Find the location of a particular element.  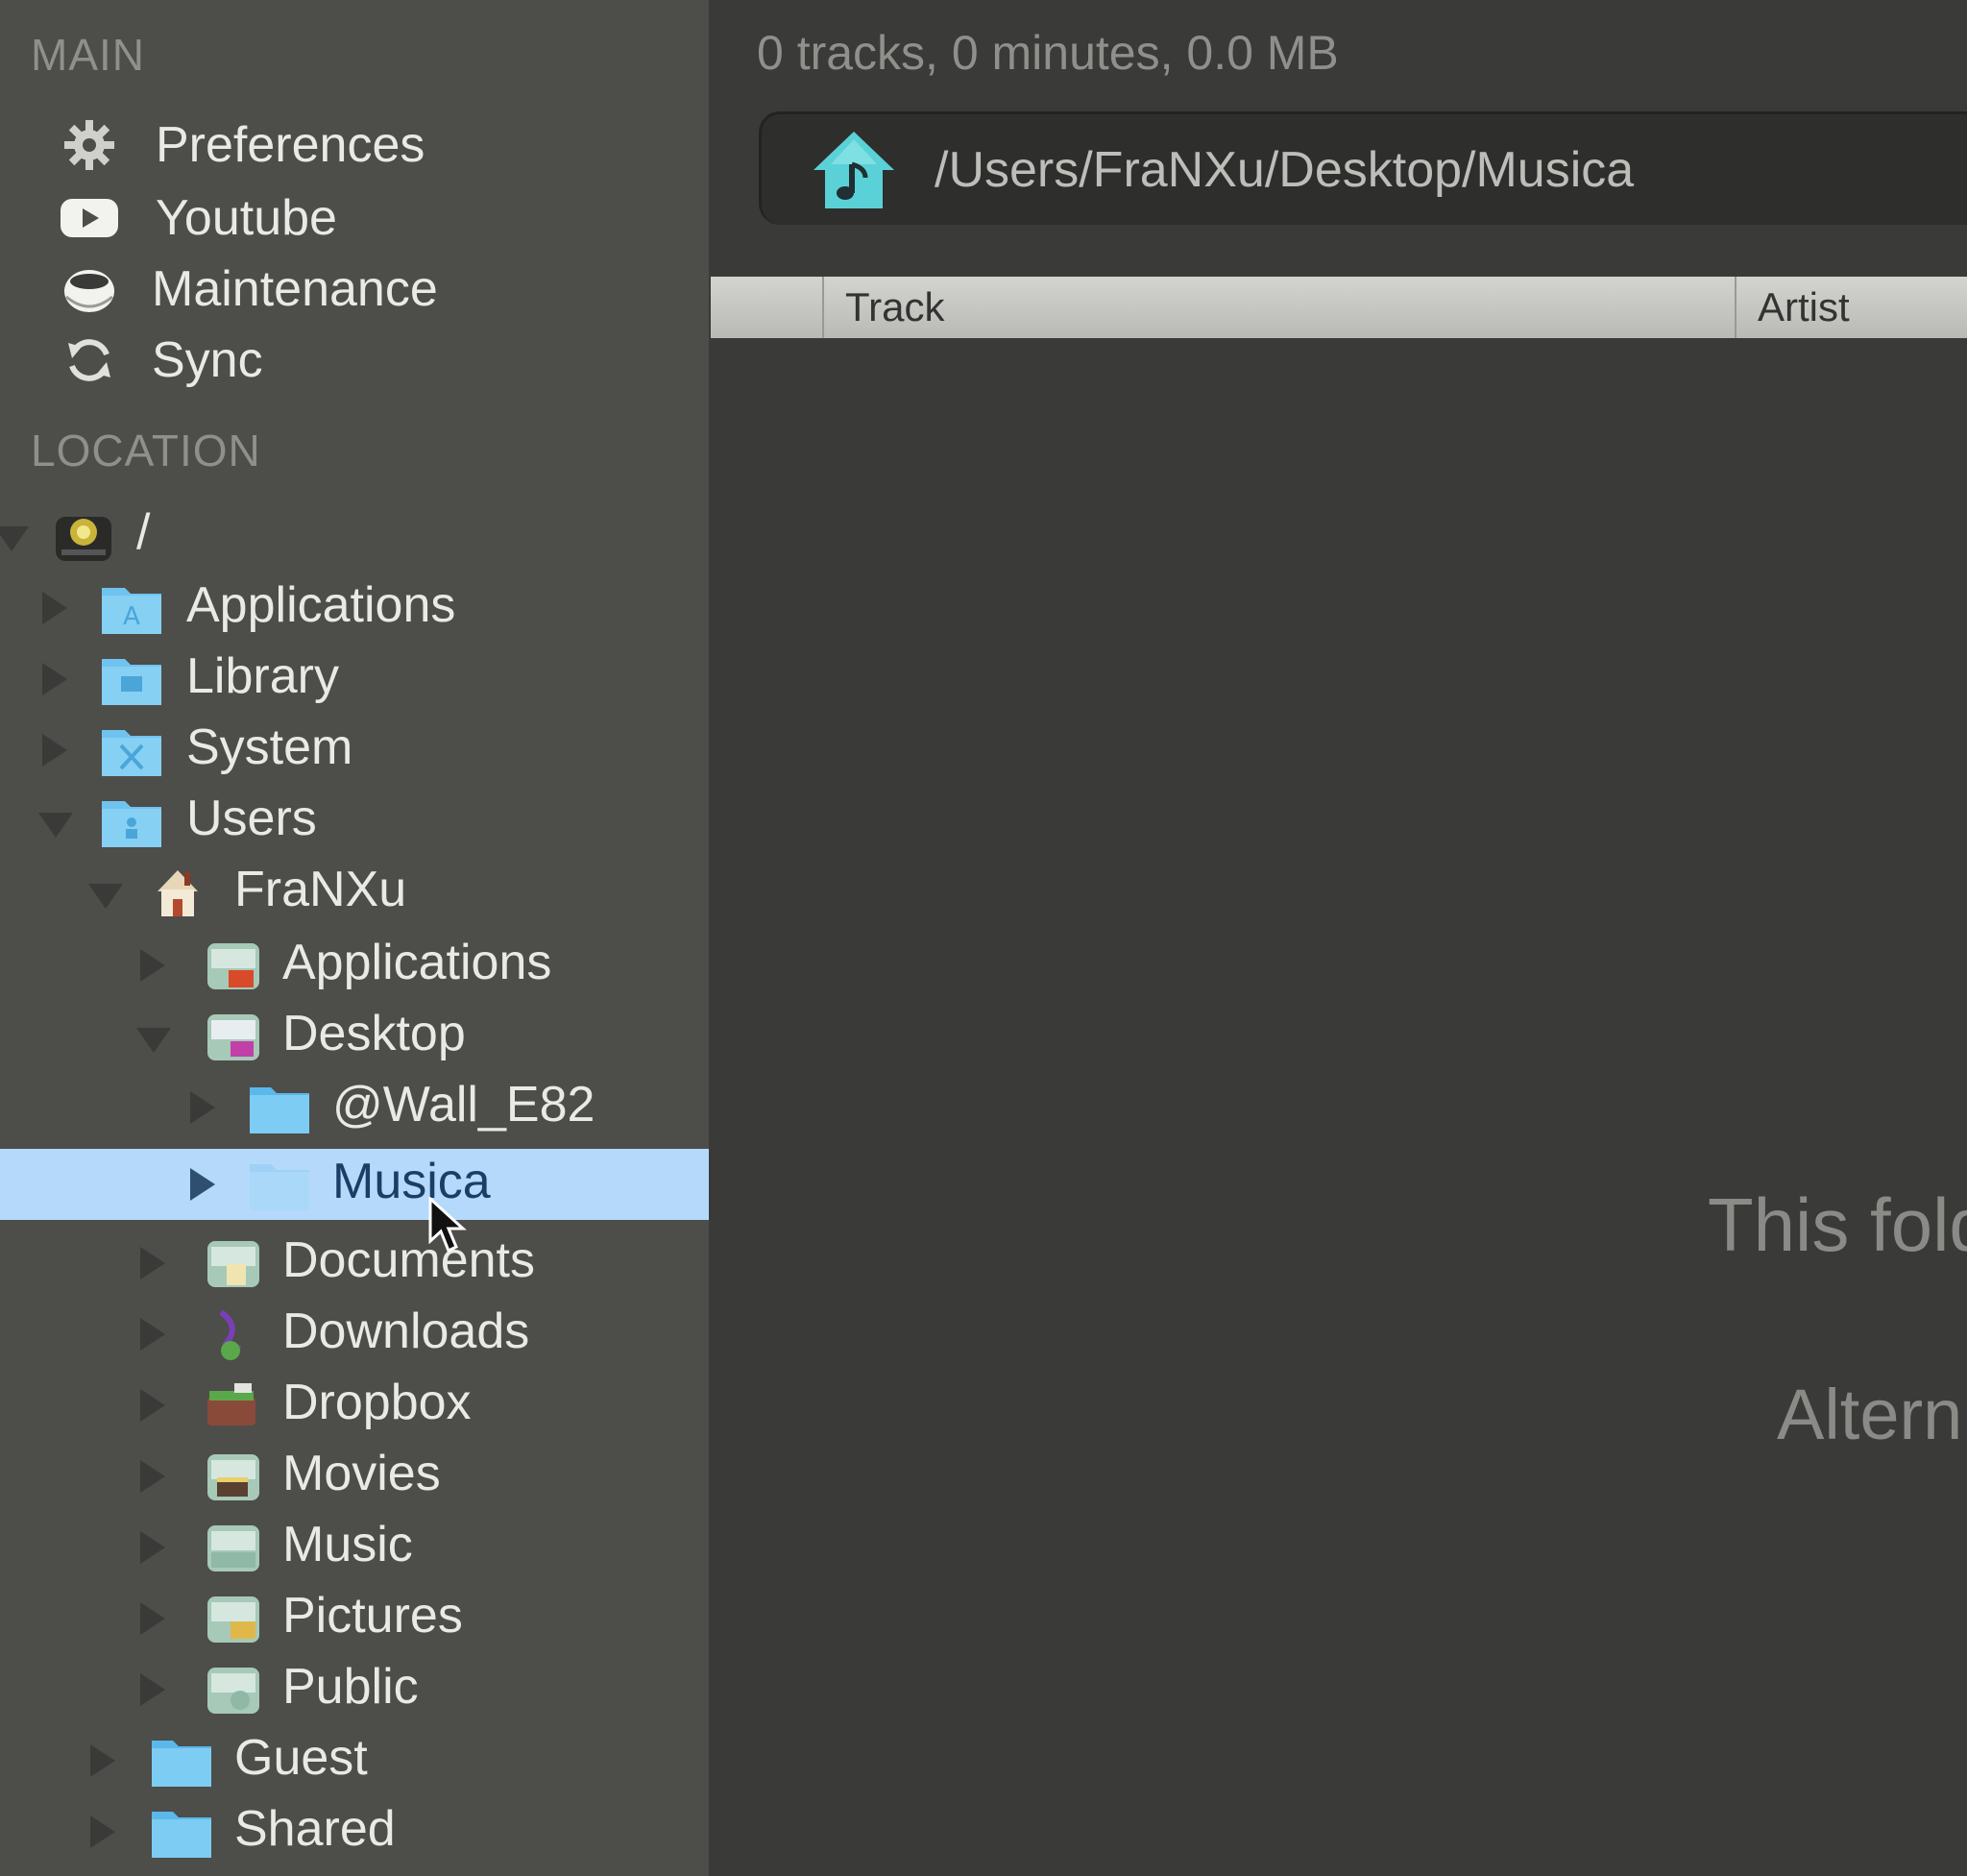

tree-item-users: Users is located at coordinates (354, 821).